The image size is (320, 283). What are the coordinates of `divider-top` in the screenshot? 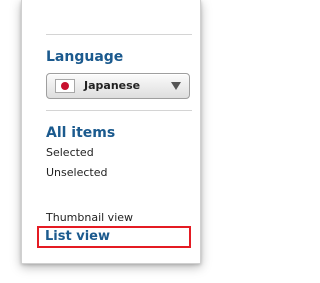 It's located at (119, 34).